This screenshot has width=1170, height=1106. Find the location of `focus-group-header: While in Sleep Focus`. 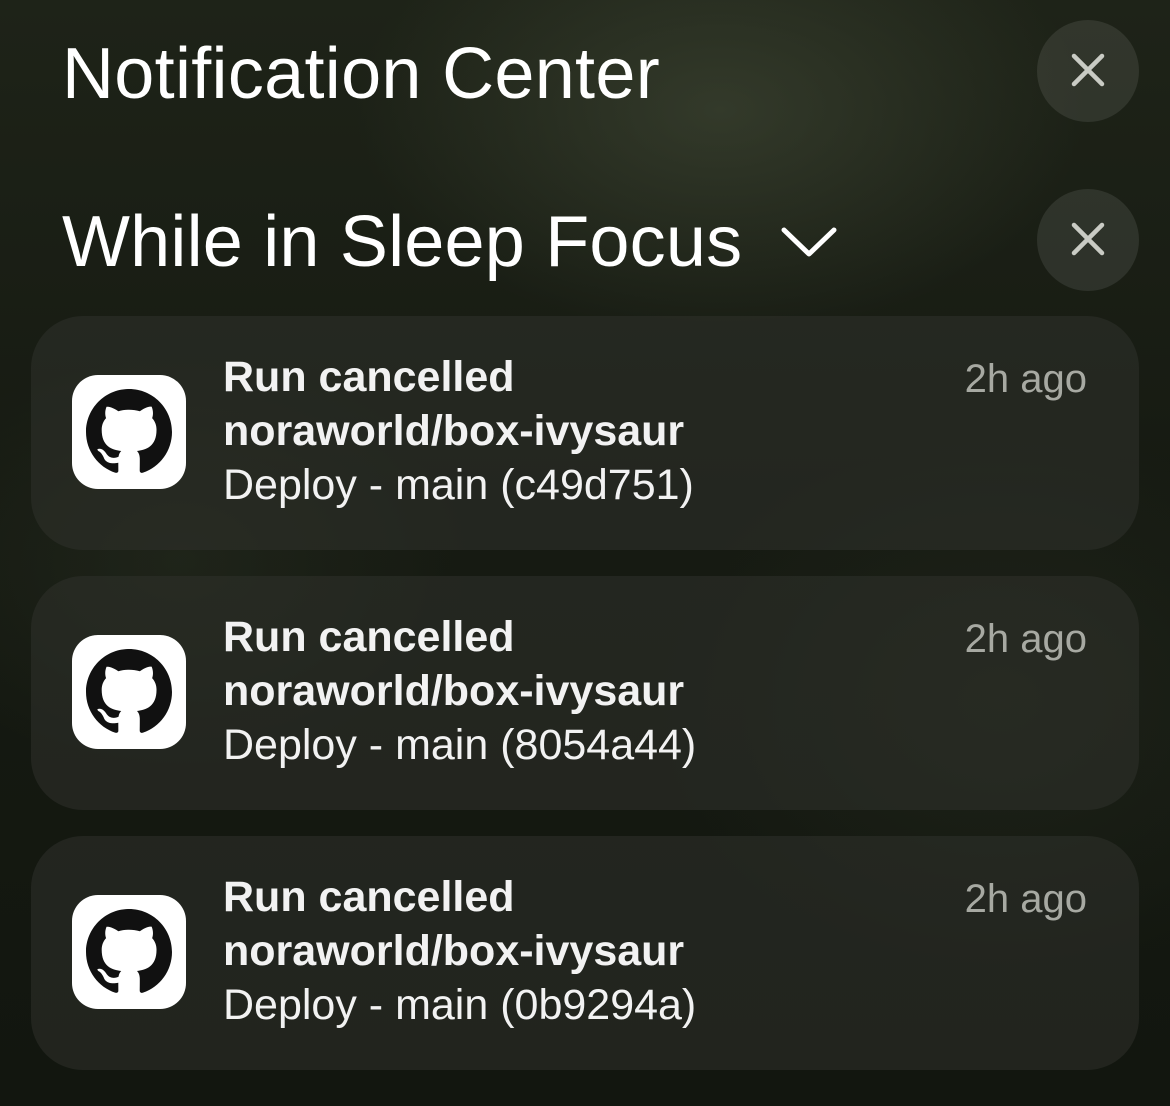

focus-group-header: While in Sleep Focus is located at coordinates (450, 242).